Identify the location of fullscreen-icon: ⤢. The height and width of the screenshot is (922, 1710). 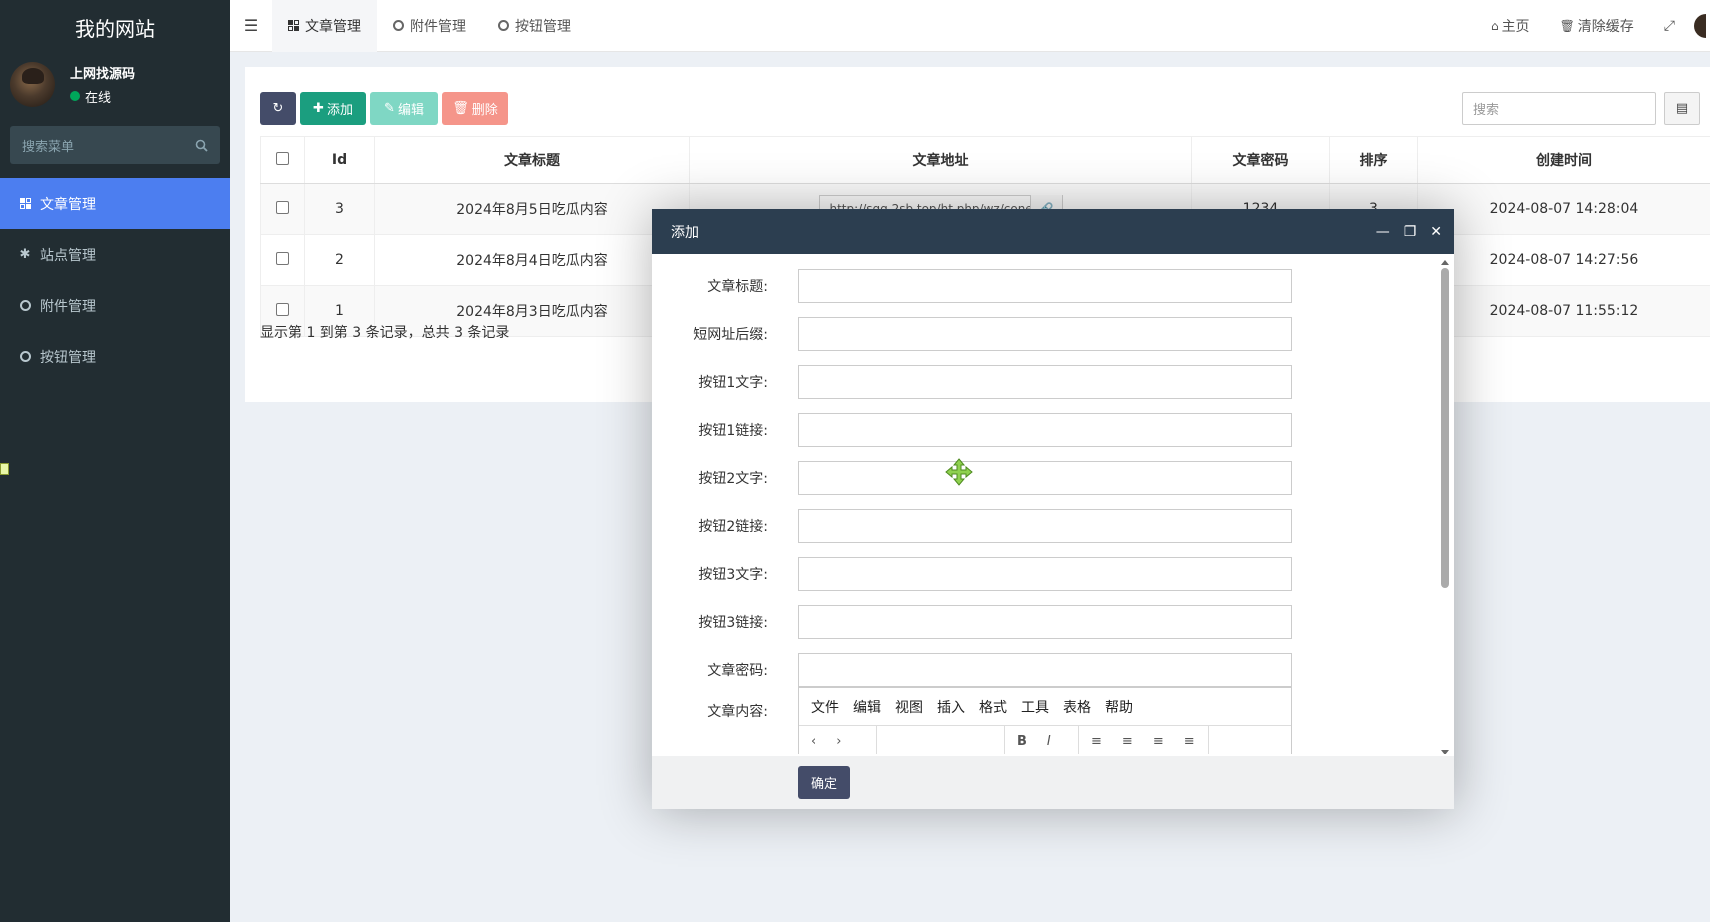
(1669, 26).